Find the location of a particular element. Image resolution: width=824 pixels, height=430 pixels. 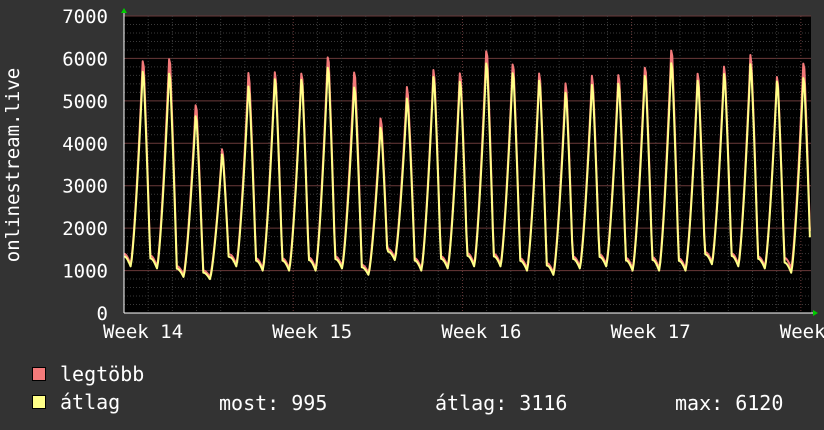

x-tick-label: Week 17 is located at coordinates (651, 332).